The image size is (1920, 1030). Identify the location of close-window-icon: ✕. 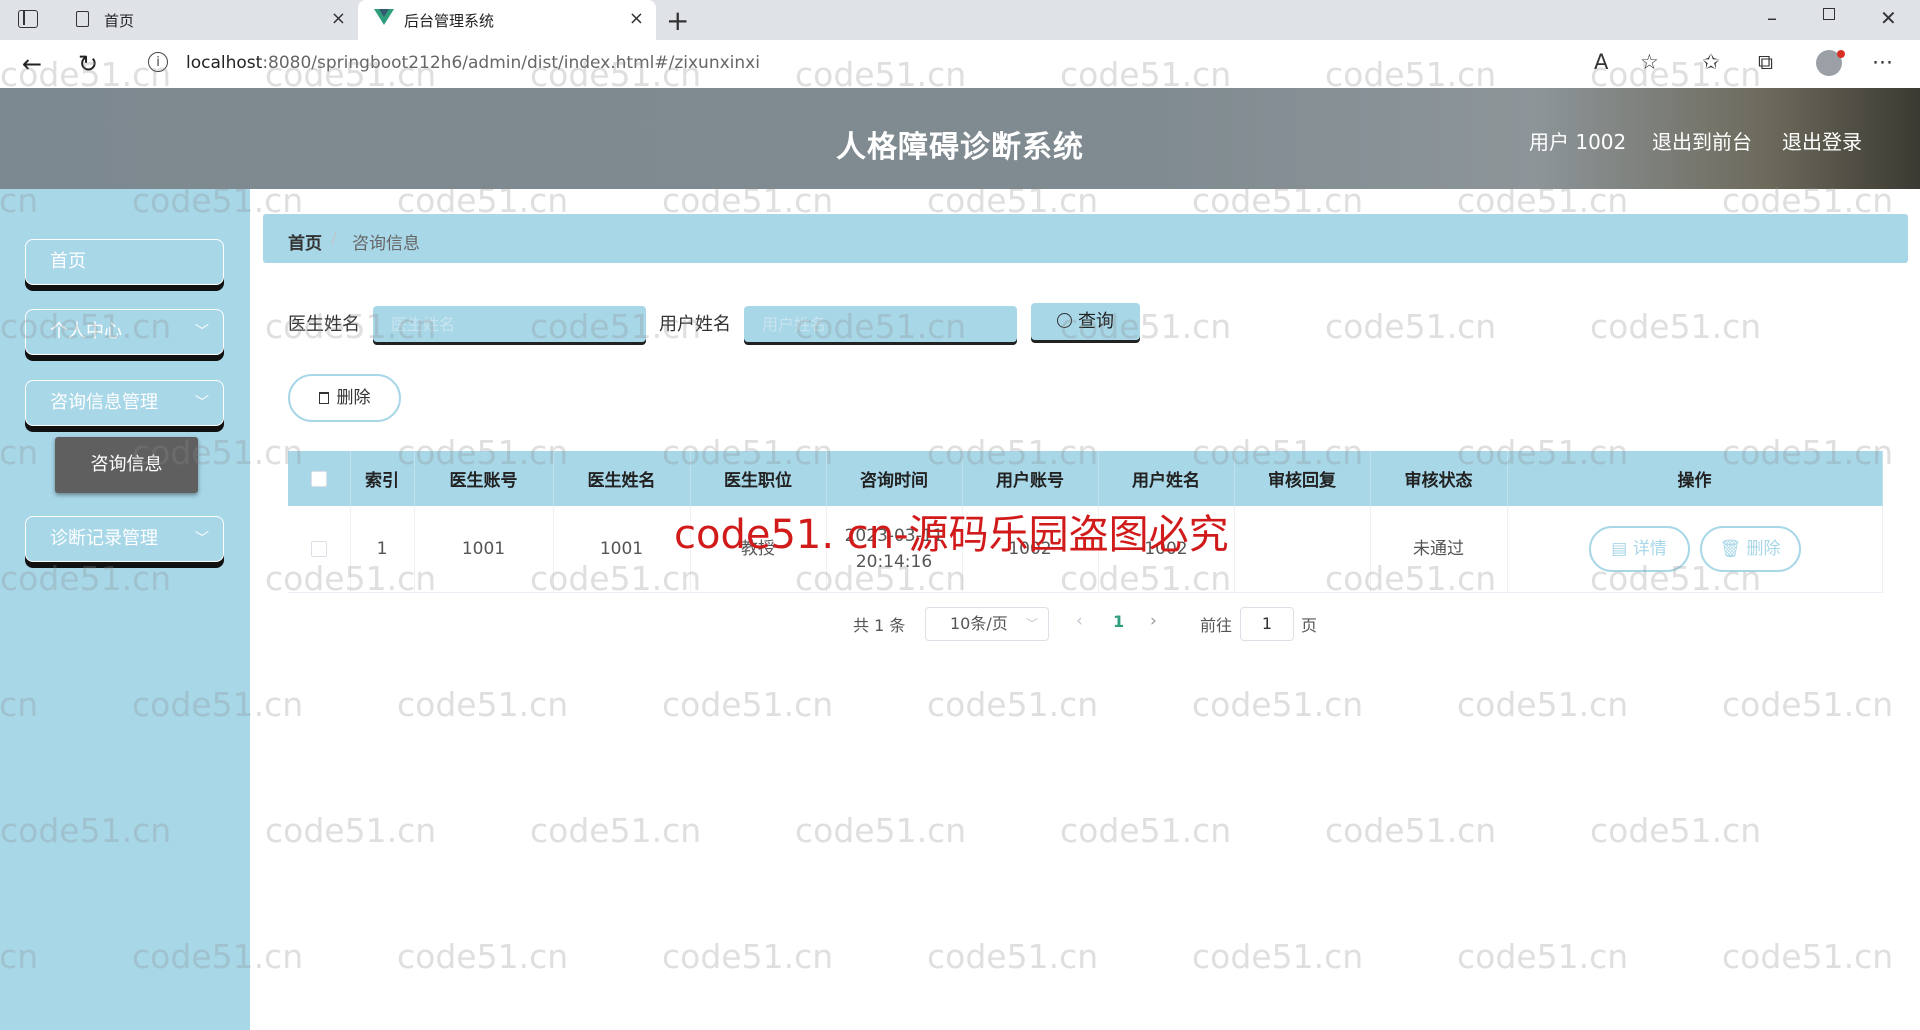
(1888, 18).